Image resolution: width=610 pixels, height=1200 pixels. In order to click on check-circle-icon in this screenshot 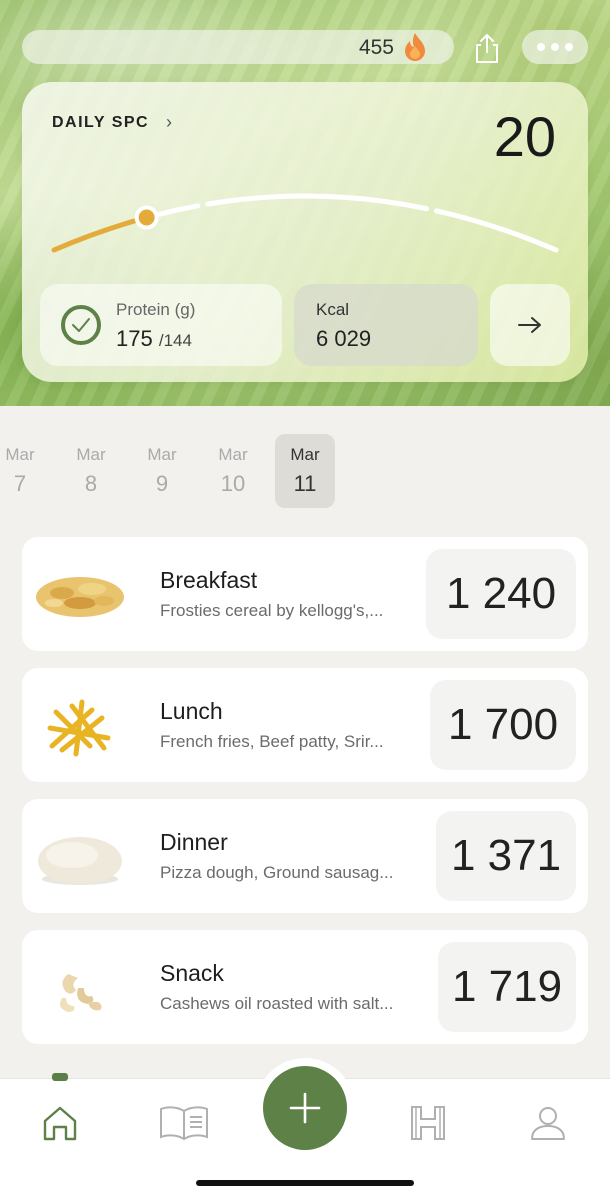, I will do `click(81, 325)`.